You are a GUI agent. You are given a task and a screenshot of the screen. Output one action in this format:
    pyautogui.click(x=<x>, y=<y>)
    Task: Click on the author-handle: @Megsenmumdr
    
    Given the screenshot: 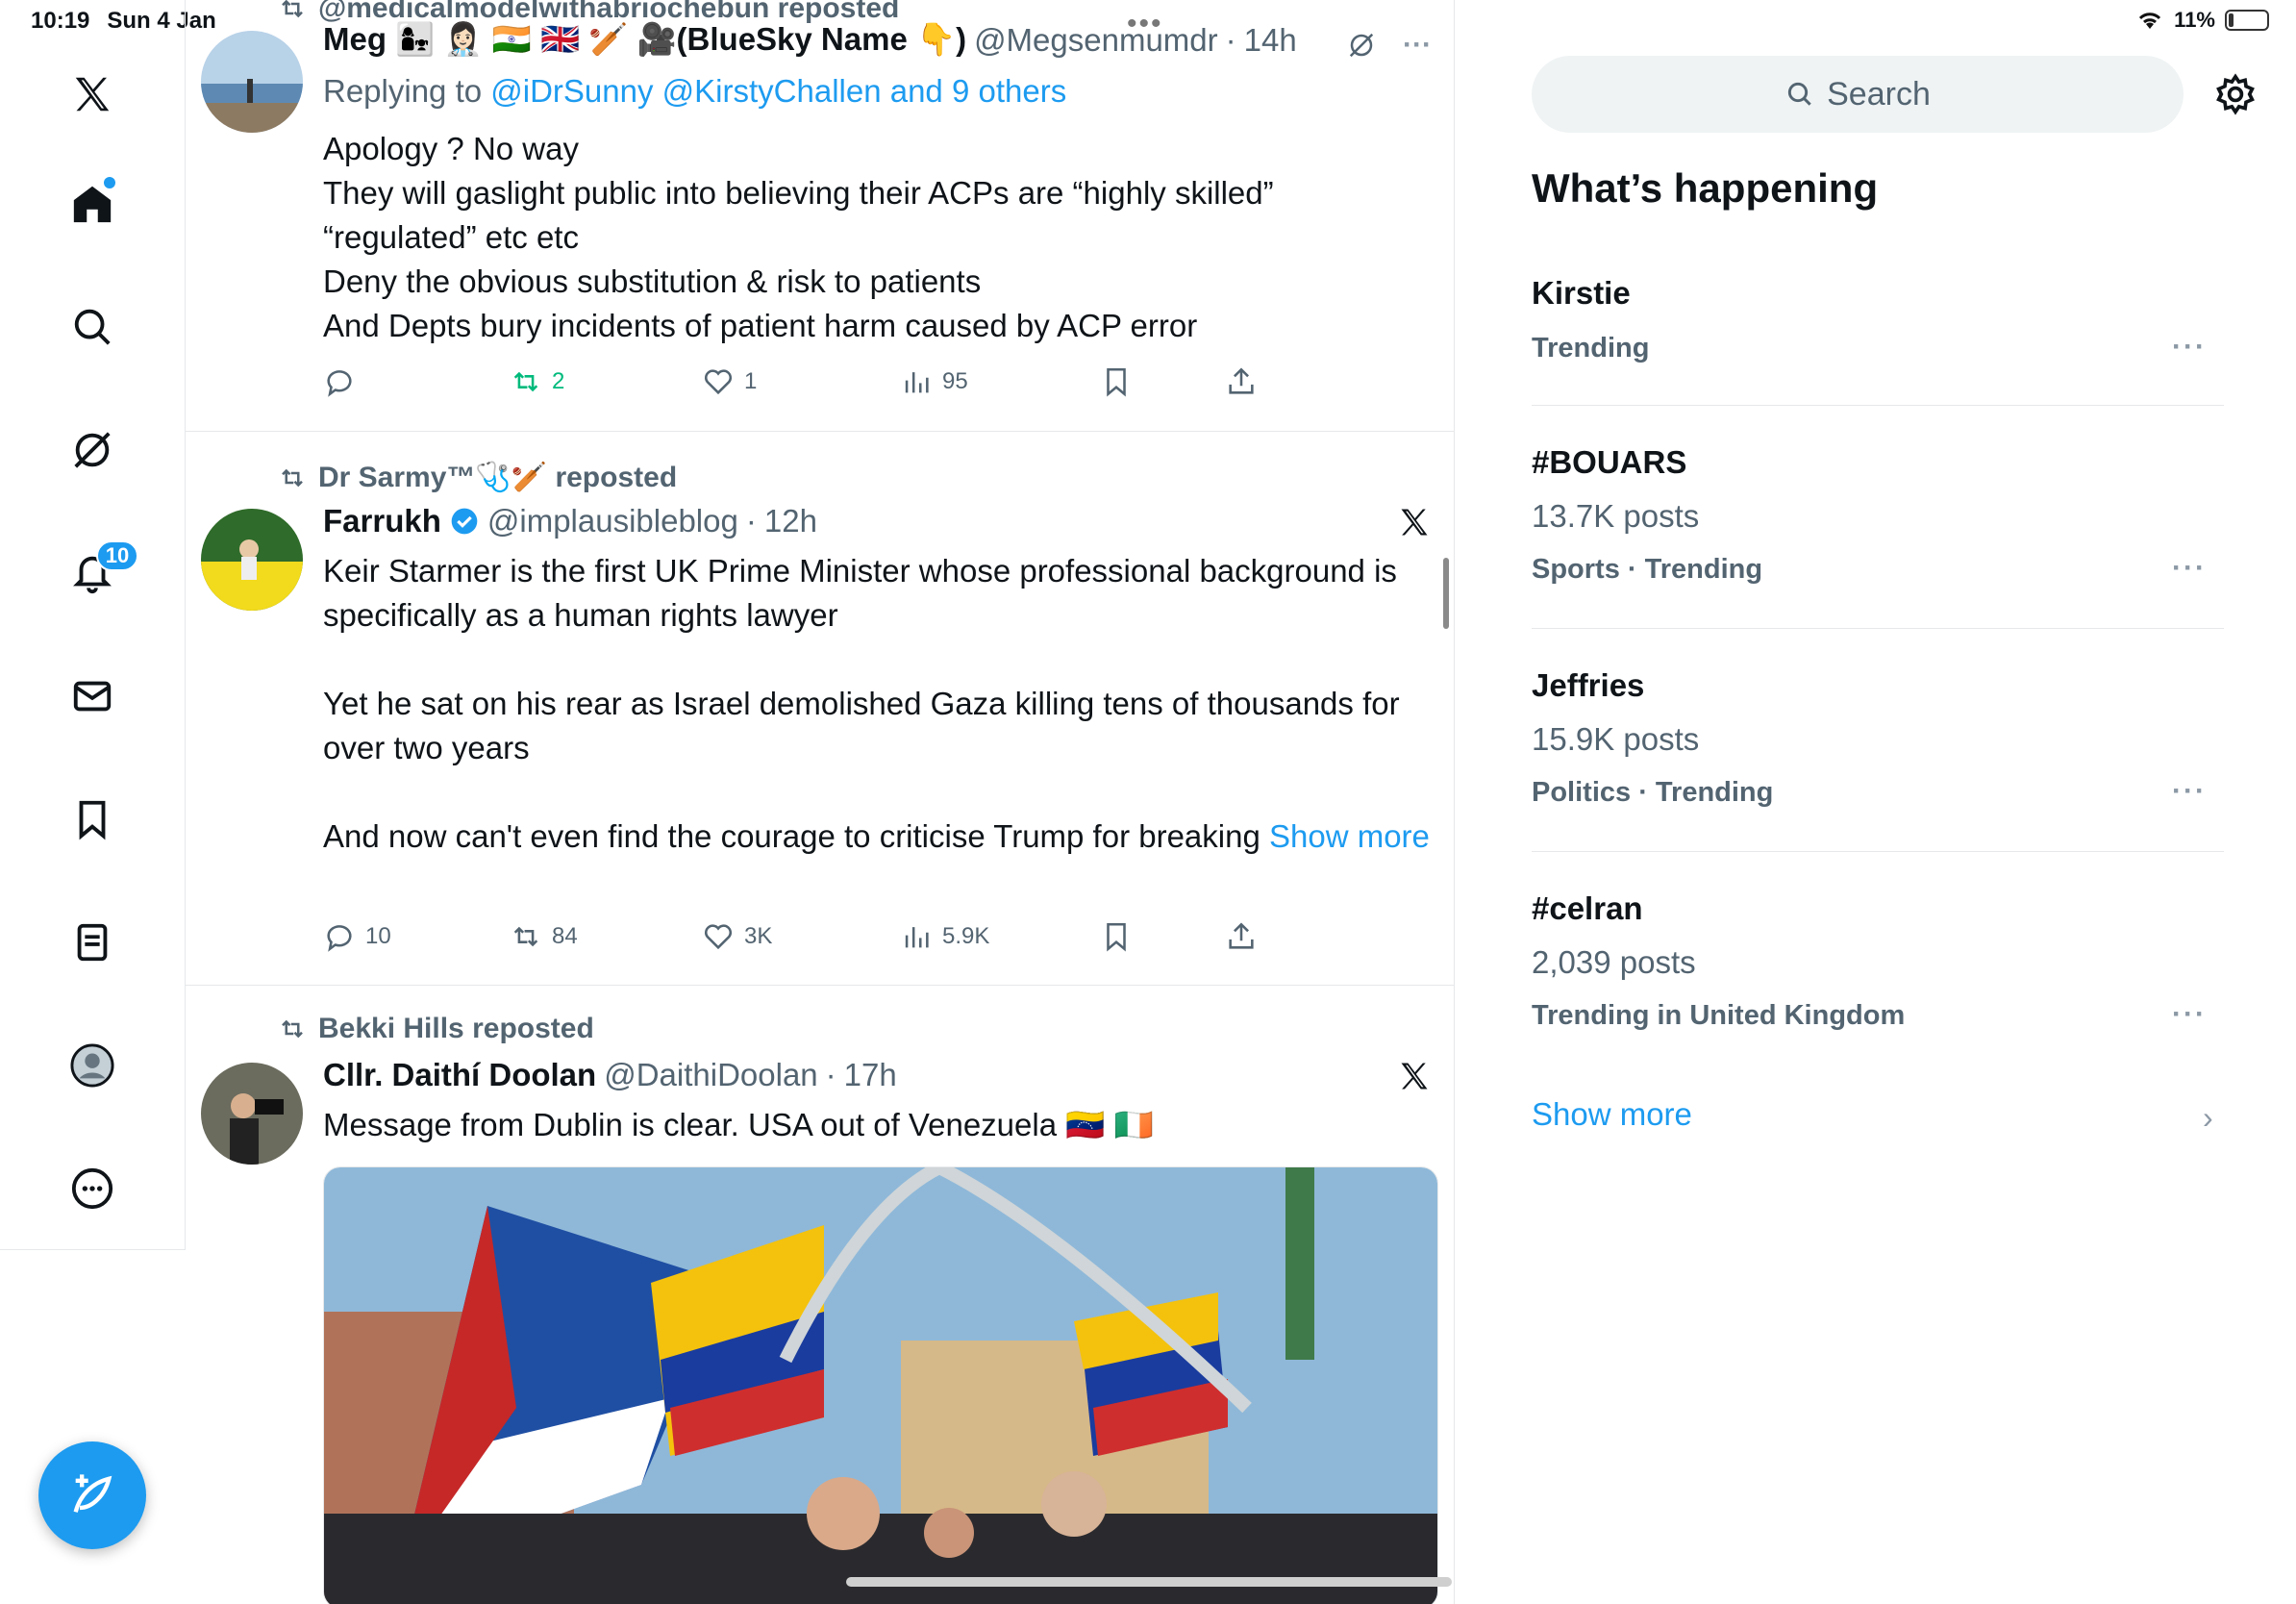 What is the action you would take?
    pyautogui.click(x=1096, y=40)
    